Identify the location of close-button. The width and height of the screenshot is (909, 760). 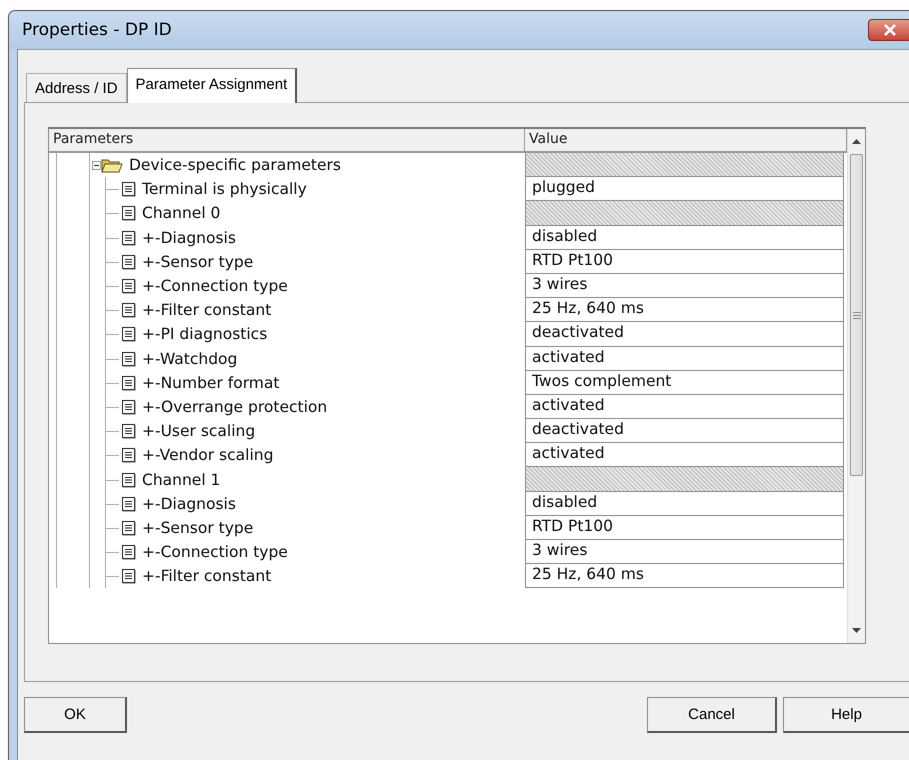
(888, 30).